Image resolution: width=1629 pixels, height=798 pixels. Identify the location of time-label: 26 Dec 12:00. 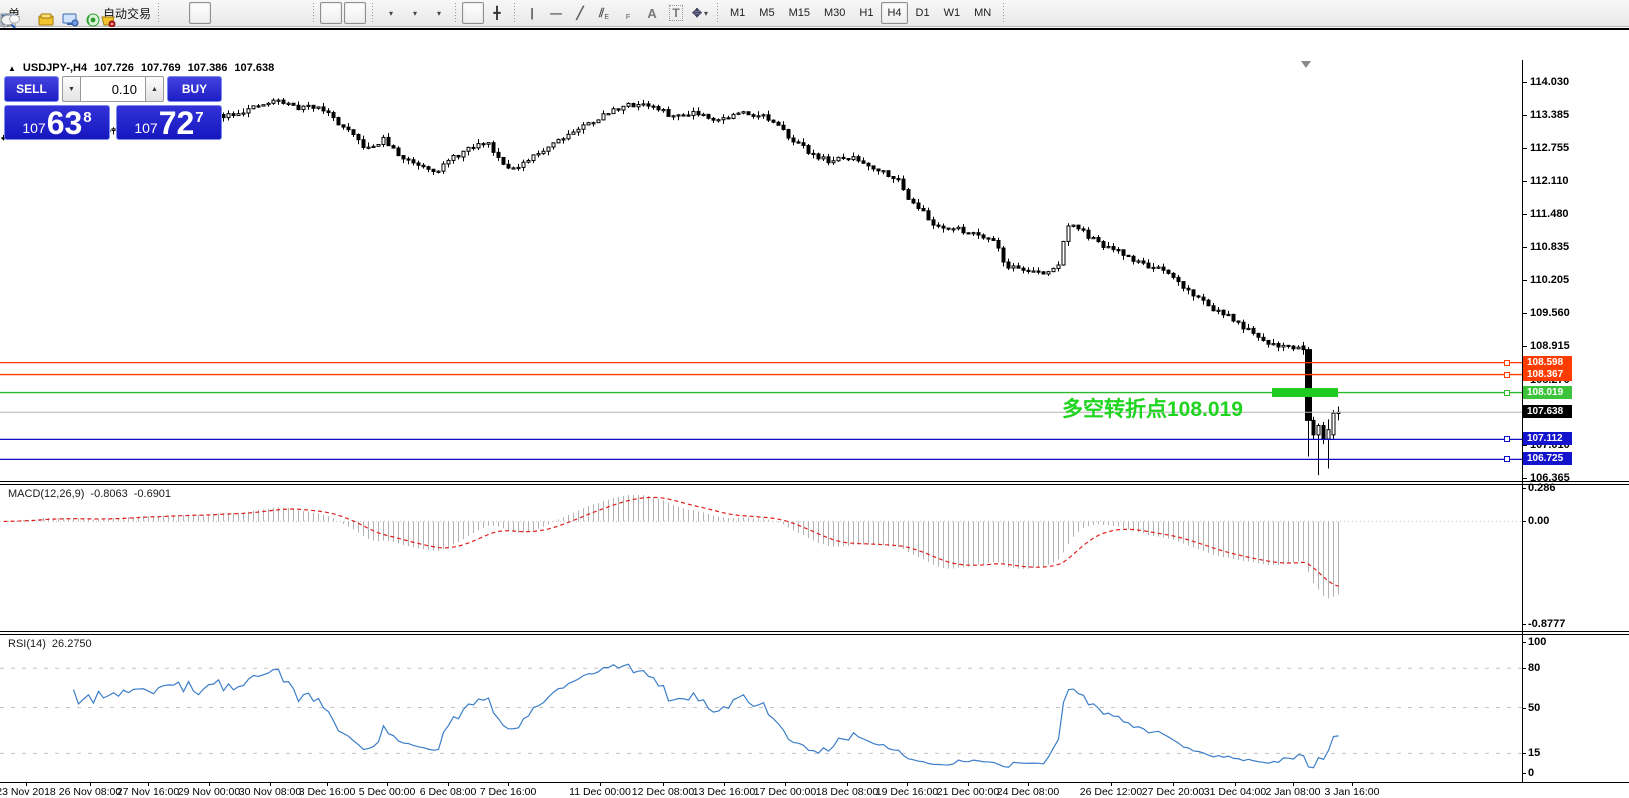
(1111, 792).